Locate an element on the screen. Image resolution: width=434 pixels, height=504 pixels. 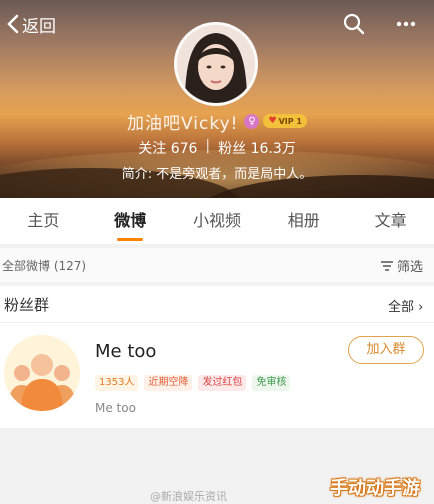
profile-tabs: 主页 微博 小视频 相册 文章 is located at coordinates (217, 221).